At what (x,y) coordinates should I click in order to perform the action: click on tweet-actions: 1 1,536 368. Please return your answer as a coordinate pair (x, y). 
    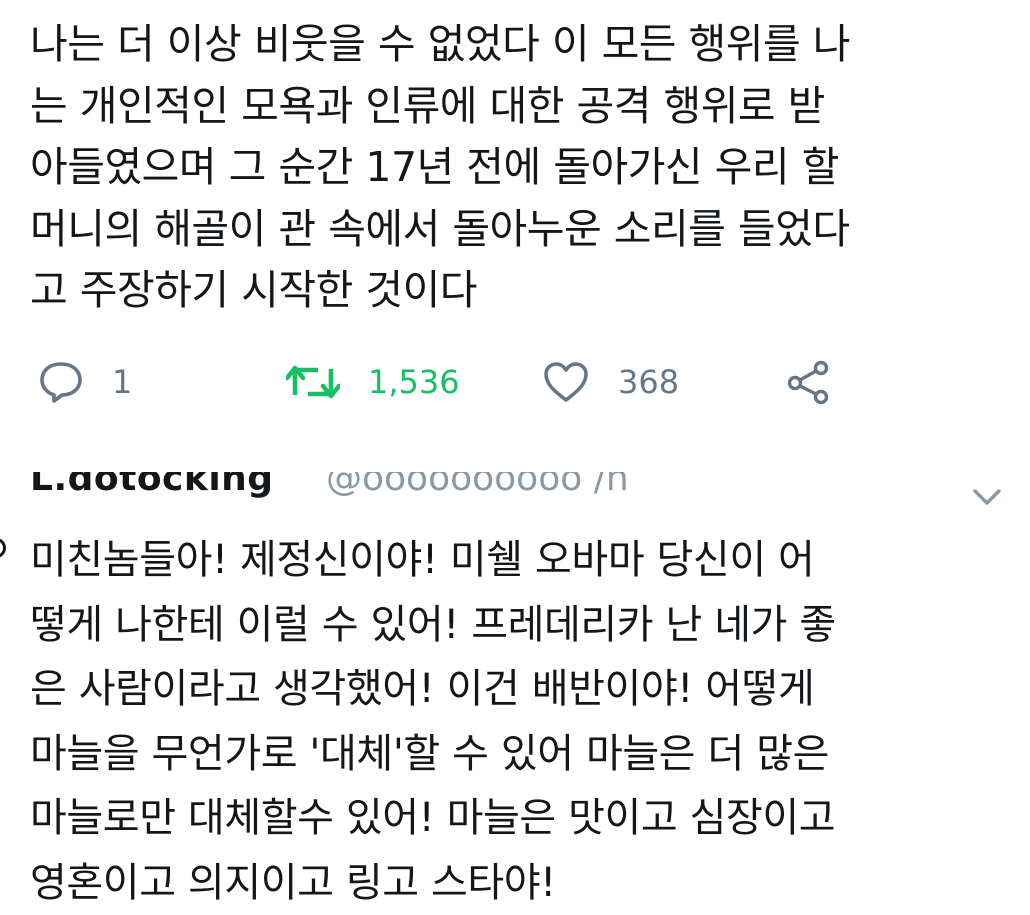
    Looking at the image, I should click on (515, 382).